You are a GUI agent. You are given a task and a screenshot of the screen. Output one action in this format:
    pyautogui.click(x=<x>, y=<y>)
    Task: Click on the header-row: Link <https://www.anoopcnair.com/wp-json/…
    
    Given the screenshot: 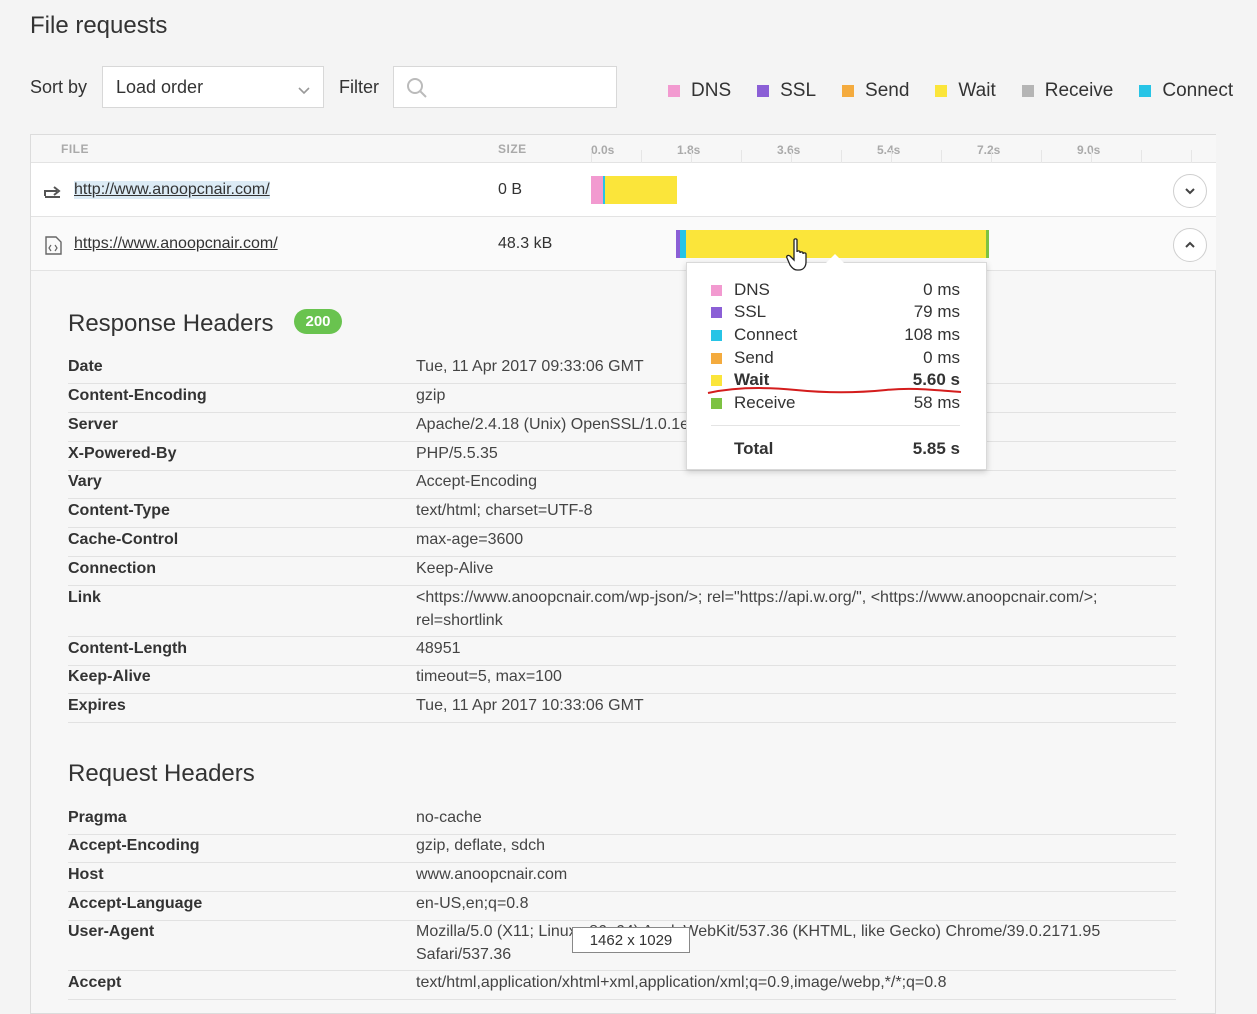 What is the action you would take?
    pyautogui.click(x=622, y=611)
    